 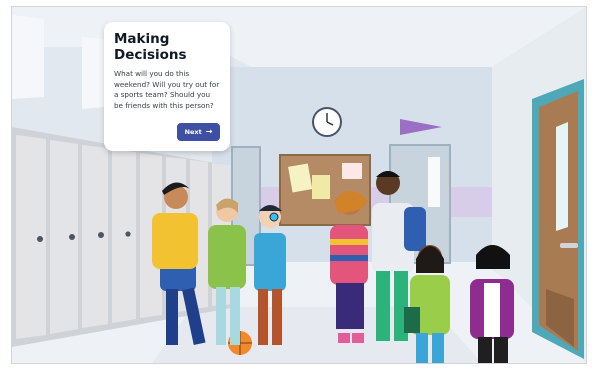 What do you see at coordinates (325, 190) in the screenshot?
I see `bulletin-board` at bounding box center [325, 190].